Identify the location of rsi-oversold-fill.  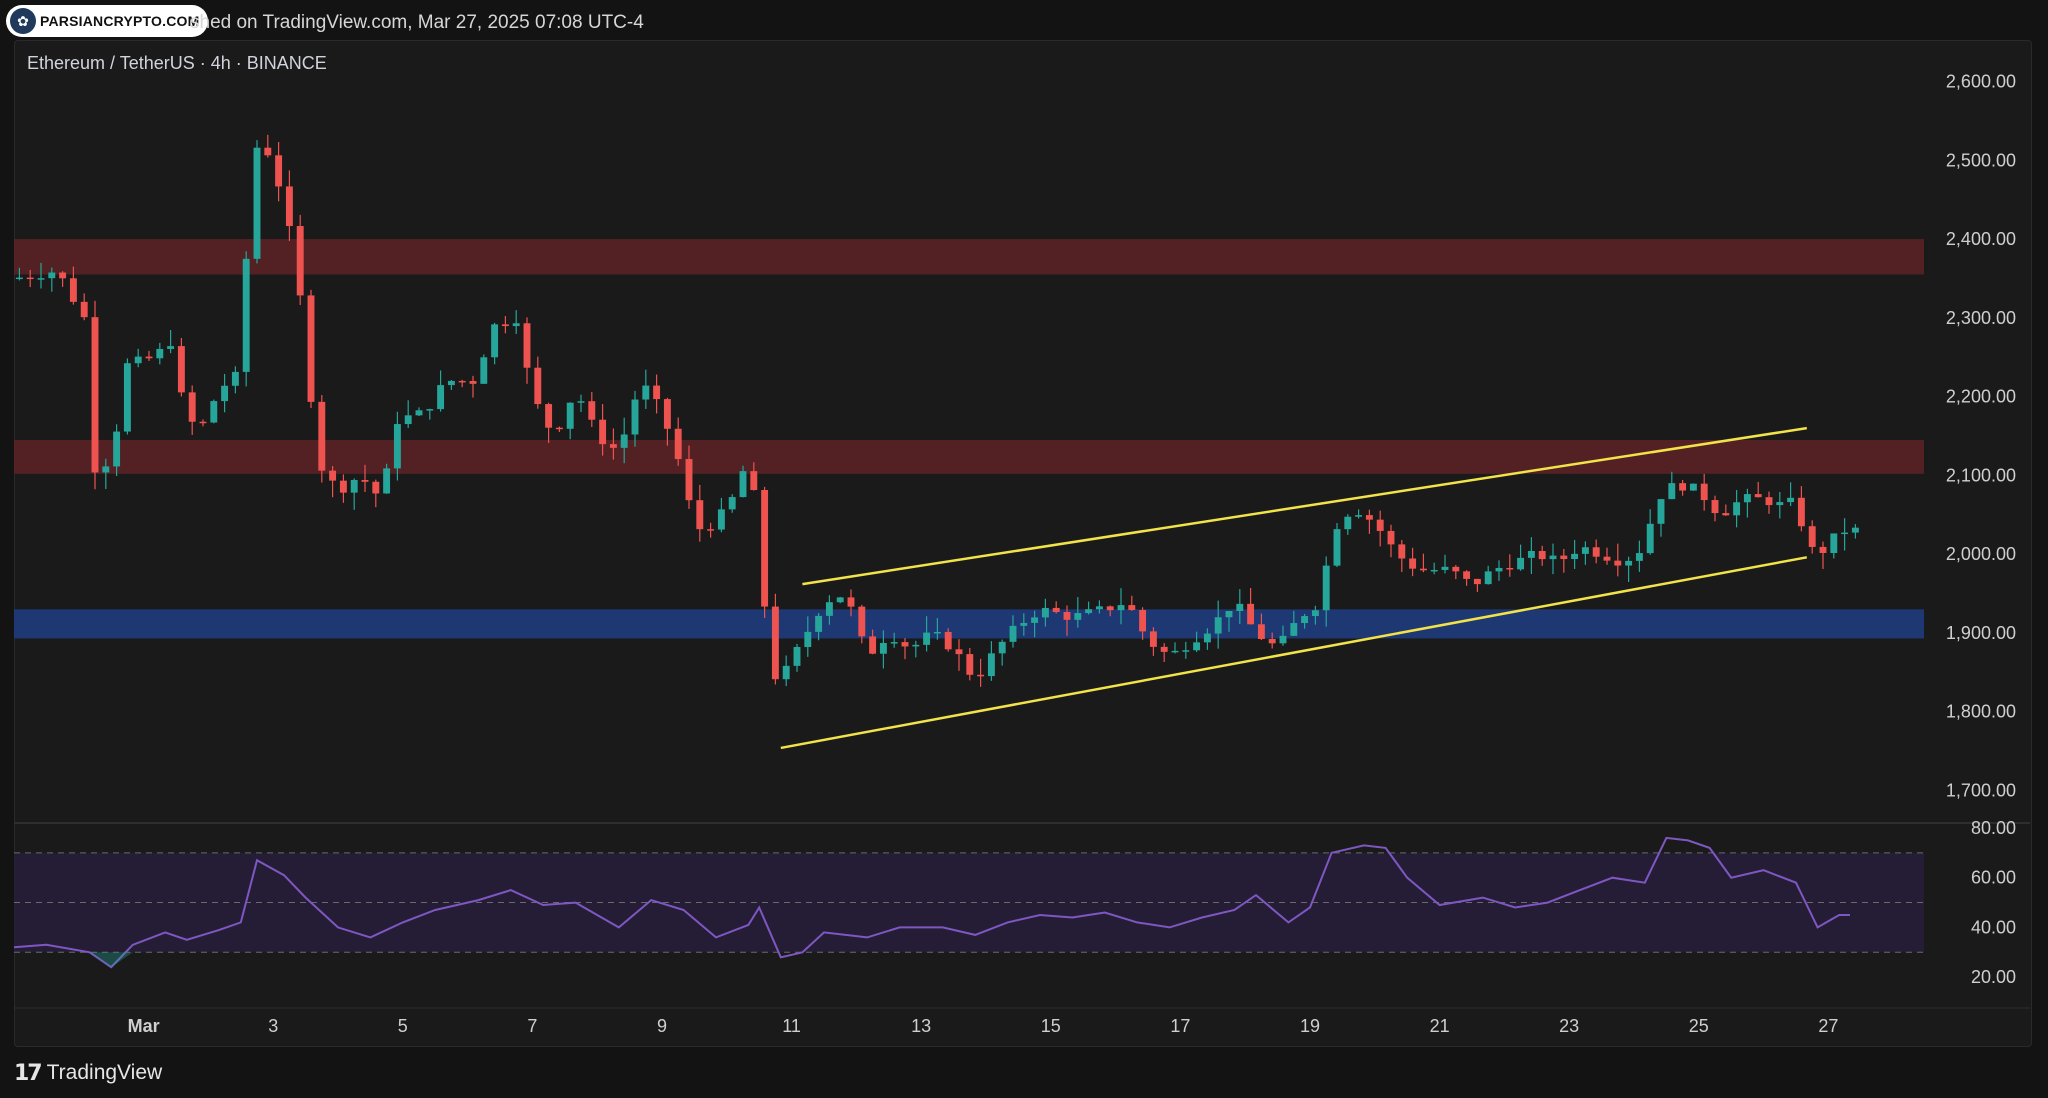
(73, 960).